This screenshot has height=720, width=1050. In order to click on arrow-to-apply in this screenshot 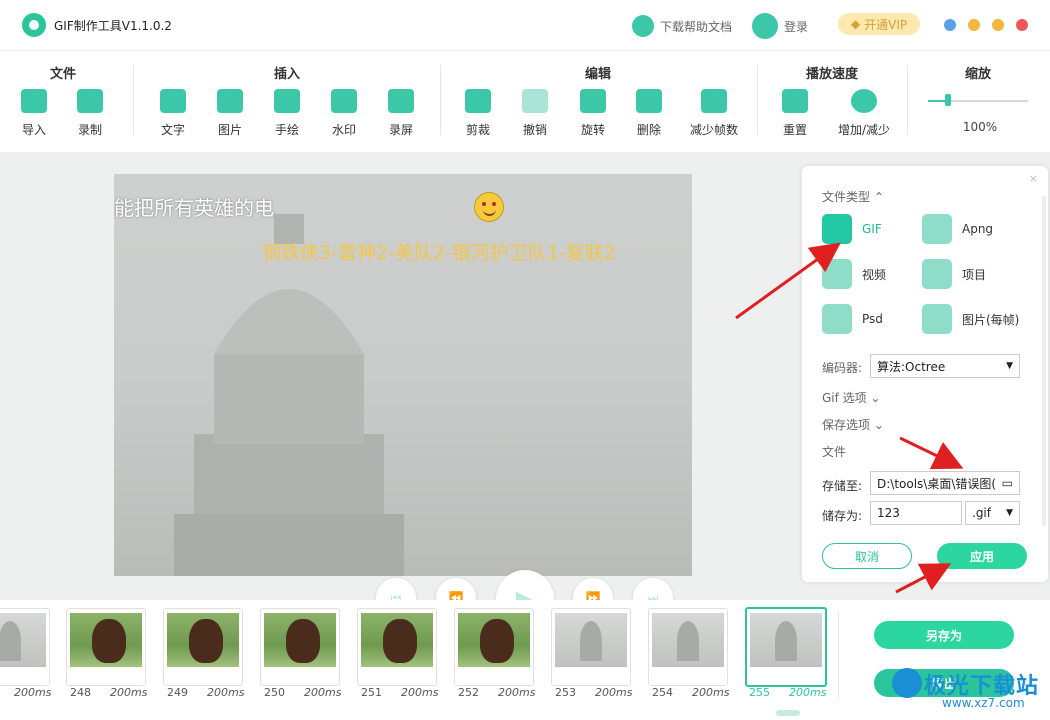, I will do `click(923, 578)`.